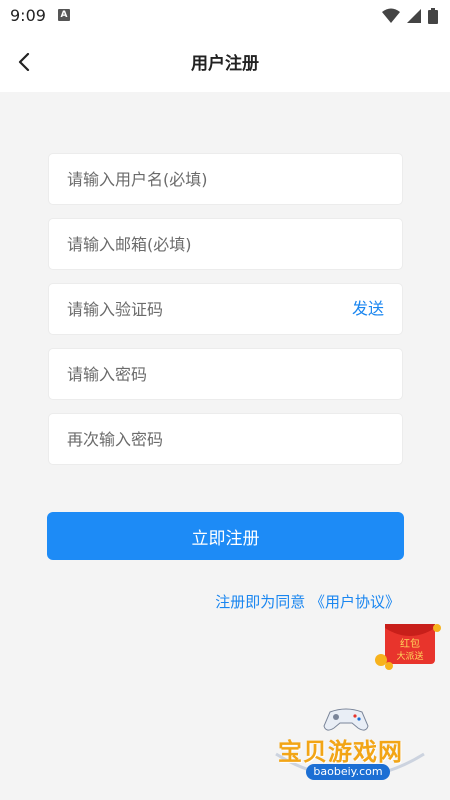 The height and width of the screenshot is (800, 450). Describe the element at coordinates (391, 15) in the screenshot. I see `wifi-icon` at that location.